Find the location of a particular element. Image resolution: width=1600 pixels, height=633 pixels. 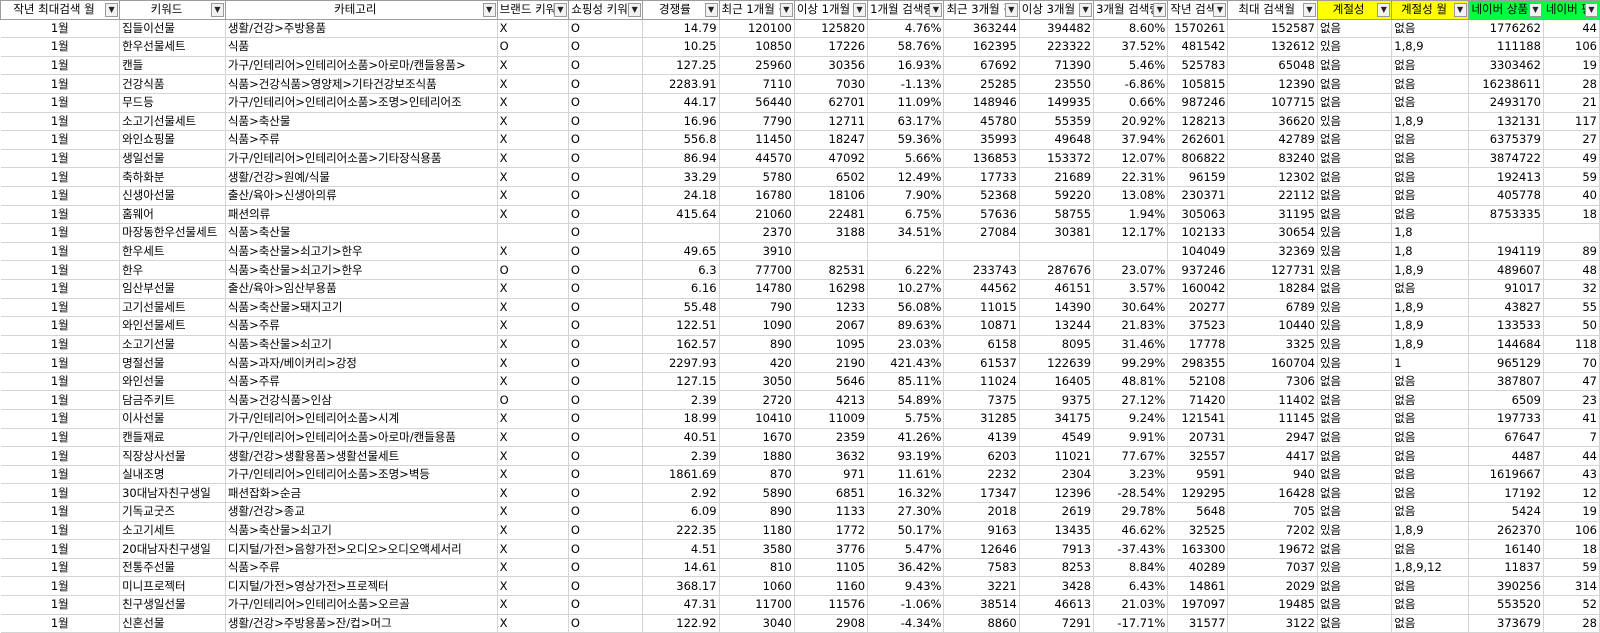

table-cell: 105815 is located at coordinates (1198, 84).